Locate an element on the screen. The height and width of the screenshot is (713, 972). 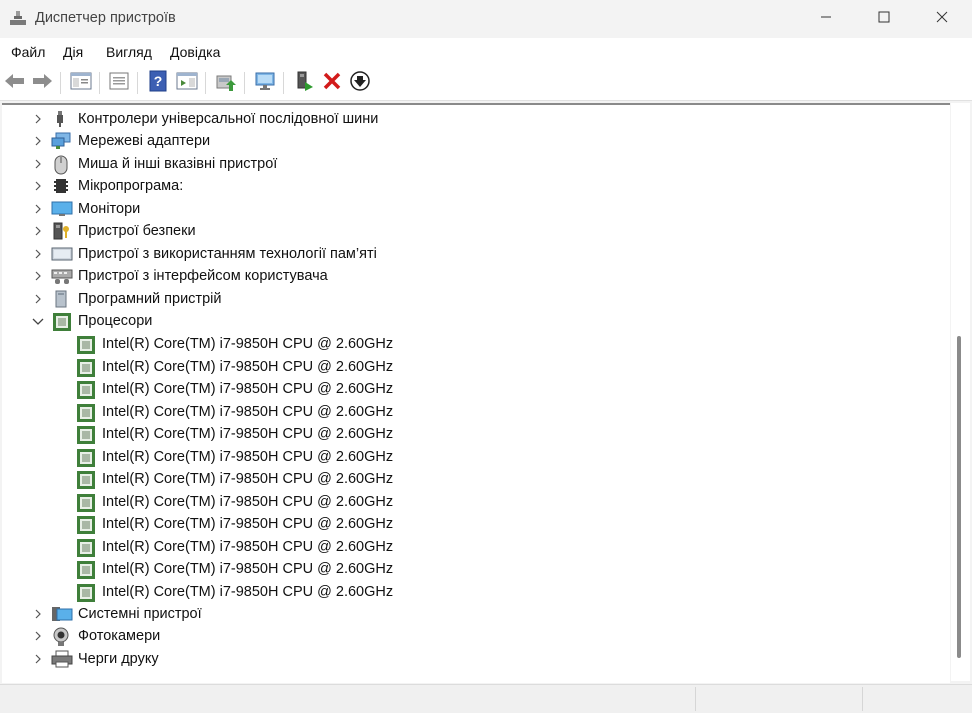
menu-file: Файл is located at coordinates (28, 52).